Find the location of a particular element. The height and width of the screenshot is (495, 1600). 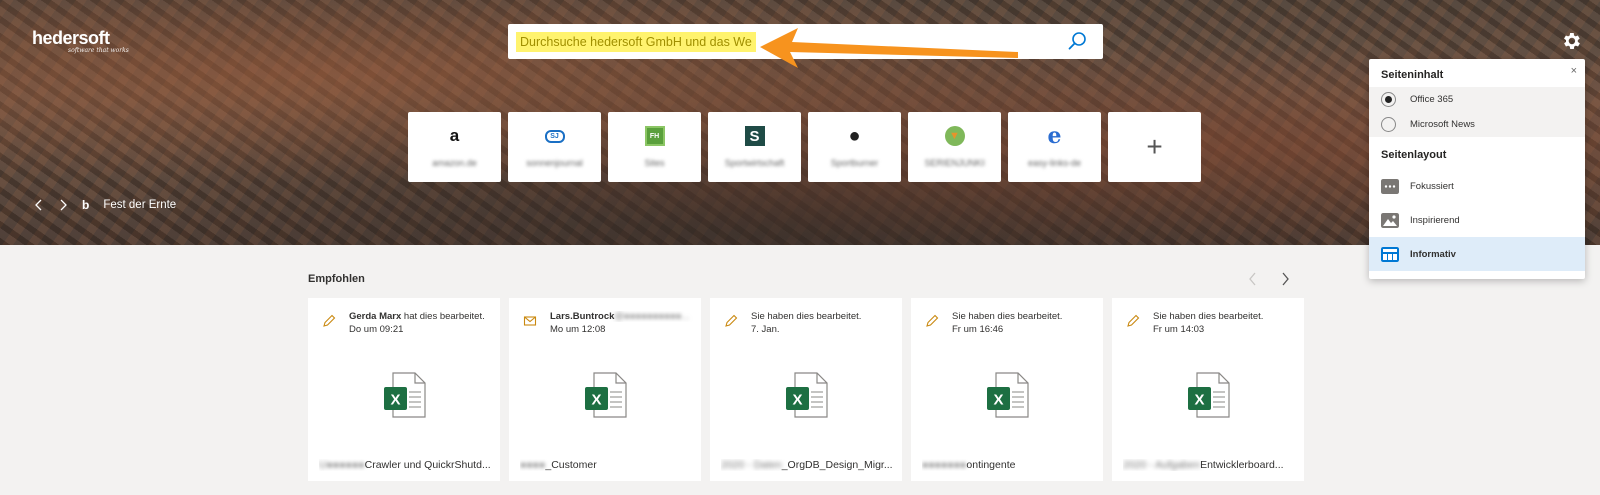

annotation-arrow-search is located at coordinates (889, 48).